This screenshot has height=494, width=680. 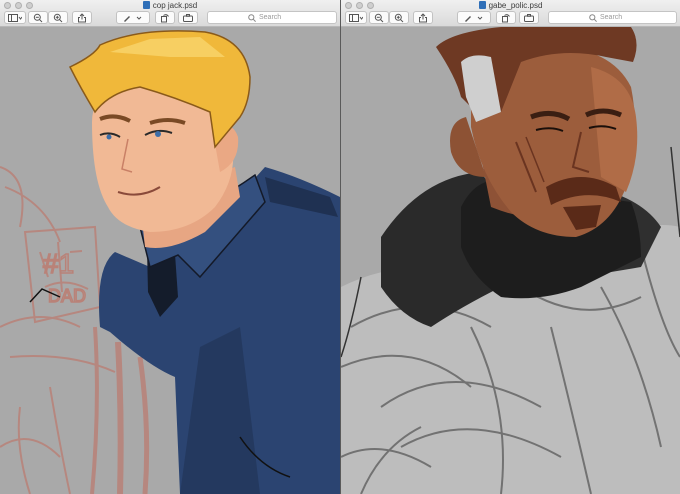 What do you see at coordinates (67, 296) in the screenshot?
I see `sketch-text-dad: DAD` at bounding box center [67, 296].